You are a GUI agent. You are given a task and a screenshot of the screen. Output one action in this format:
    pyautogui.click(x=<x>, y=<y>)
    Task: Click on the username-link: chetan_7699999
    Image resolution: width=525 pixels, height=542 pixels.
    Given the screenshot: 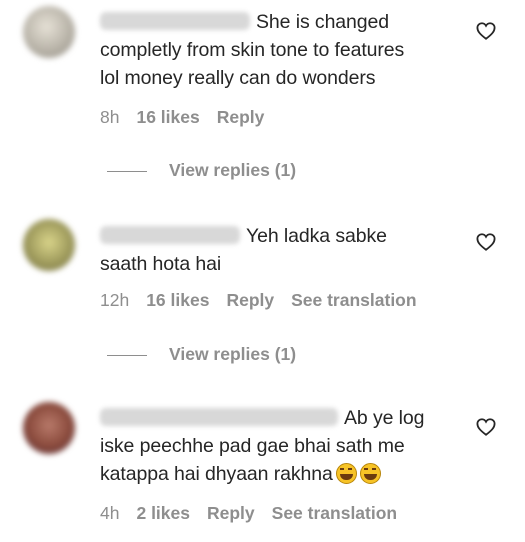 What is the action you would take?
    pyautogui.click(x=170, y=235)
    